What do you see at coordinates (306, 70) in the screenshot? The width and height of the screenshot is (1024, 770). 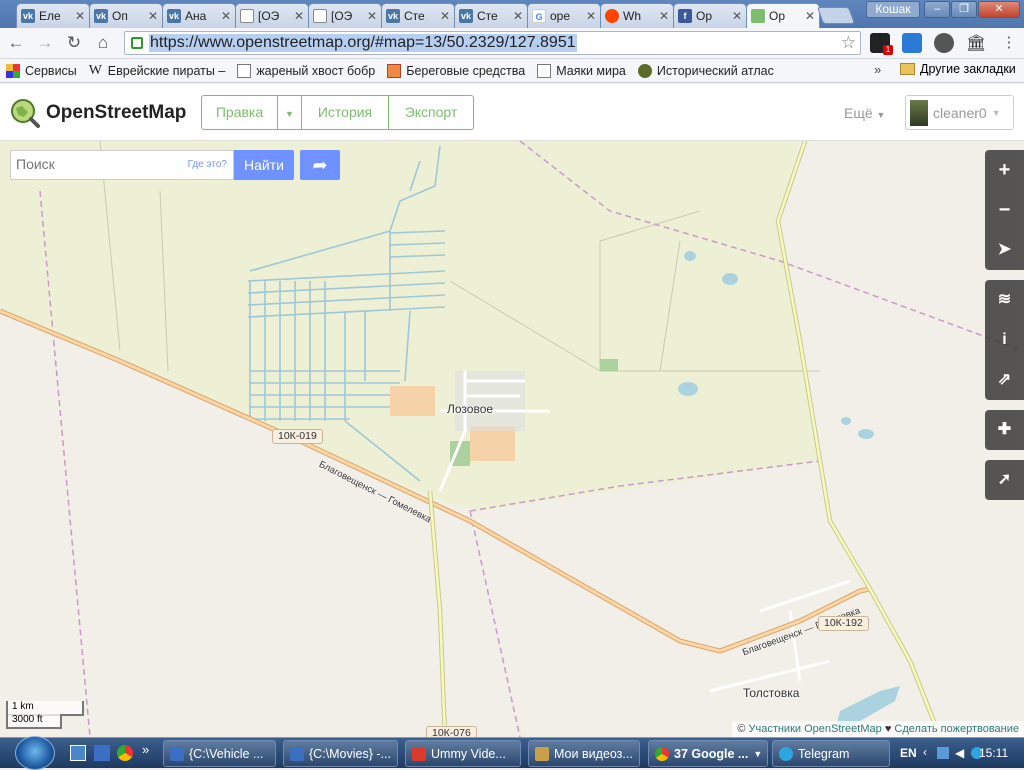 I see `bookmark-item: жареный хвост бобр` at bounding box center [306, 70].